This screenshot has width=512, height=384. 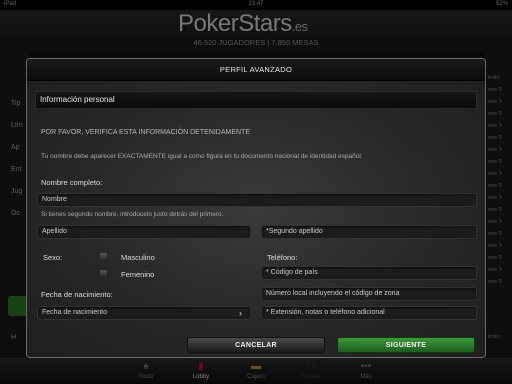 What do you see at coordinates (77, 294) in the screenshot?
I see `dob-label: Fecha de nacimiento:` at bounding box center [77, 294].